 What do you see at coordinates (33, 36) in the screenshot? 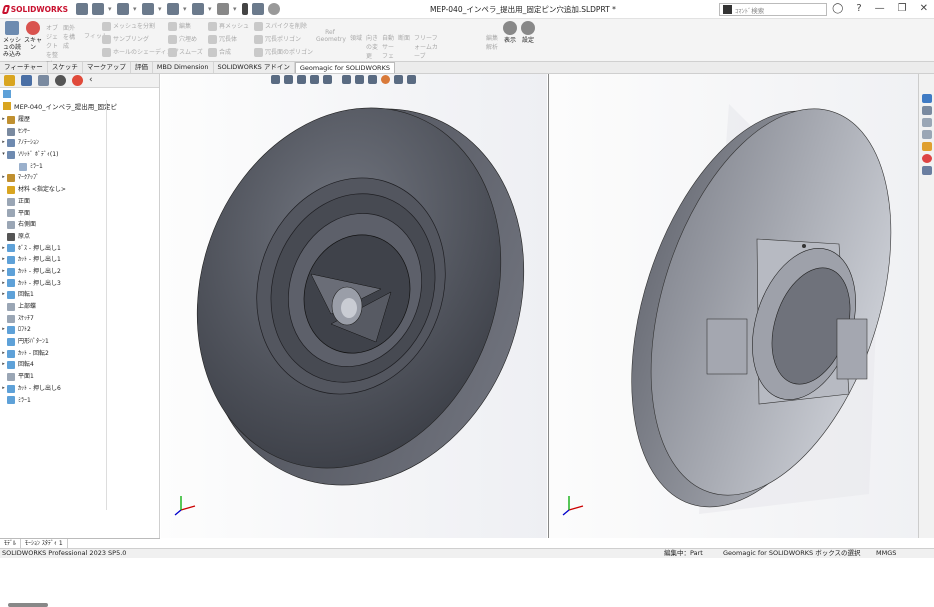
I see `scan-button: スキャン` at bounding box center [33, 36].